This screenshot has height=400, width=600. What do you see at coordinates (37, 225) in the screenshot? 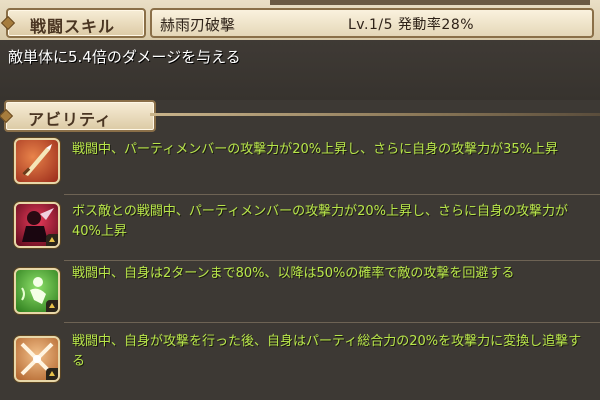
I see `boss-attack-icon` at bounding box center [37, 225].